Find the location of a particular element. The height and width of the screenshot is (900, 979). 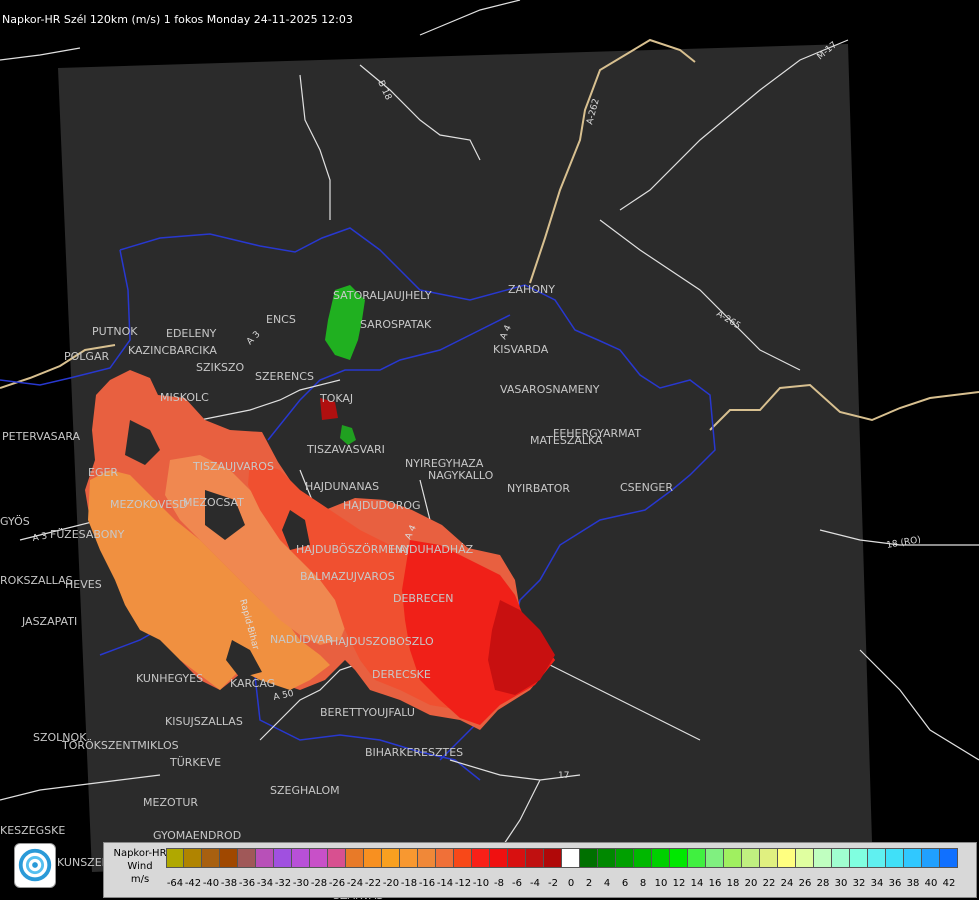

legend-label: -64 is located at coordinates (175, 883).